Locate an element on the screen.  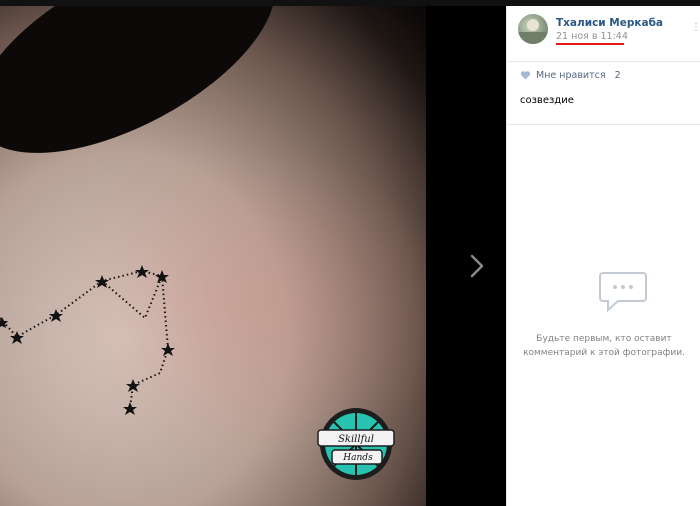
empty-comments-line1: Будьте первым, кто оставит is located at coordinates (604, 339).